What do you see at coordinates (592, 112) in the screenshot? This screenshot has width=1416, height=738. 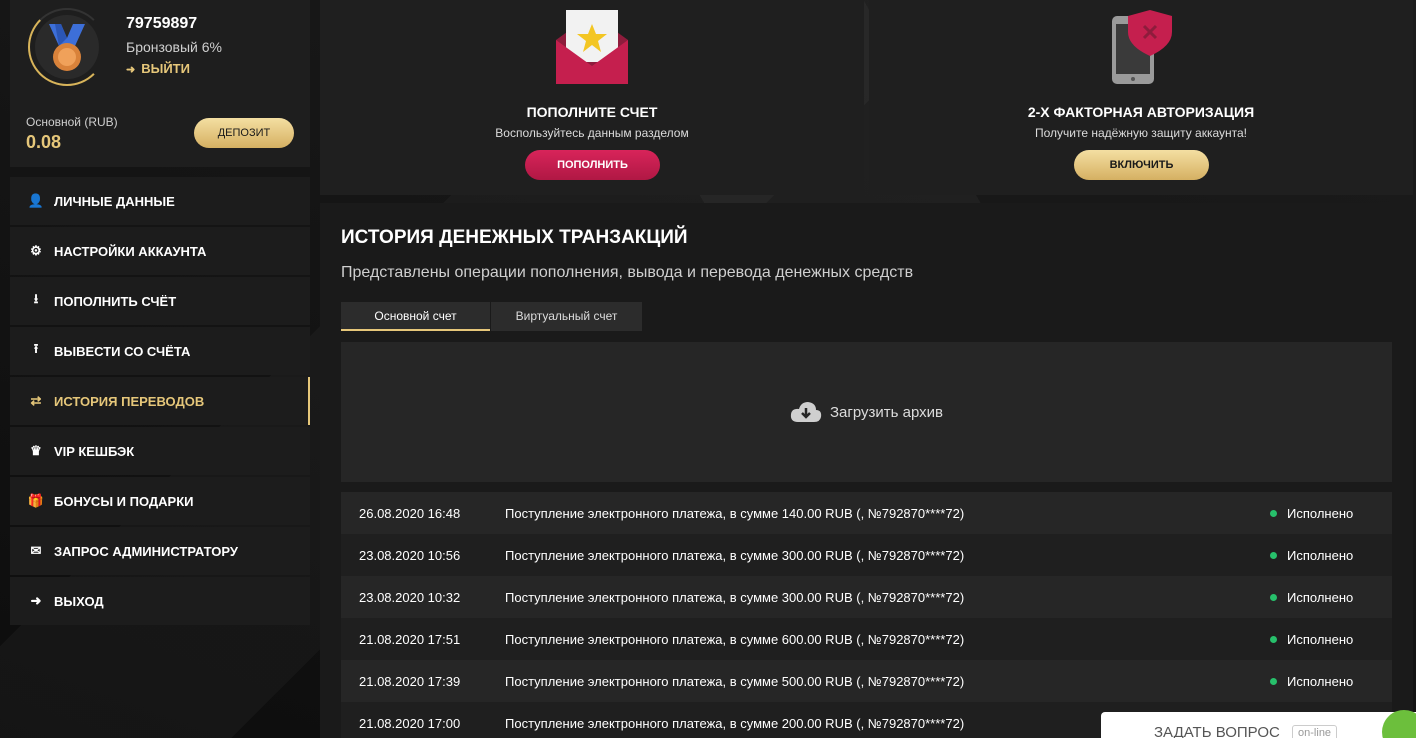 I see `deposit-card-title: ПОПОЛНИТЕ СЧЕТ` at bounding box center [592, 112].